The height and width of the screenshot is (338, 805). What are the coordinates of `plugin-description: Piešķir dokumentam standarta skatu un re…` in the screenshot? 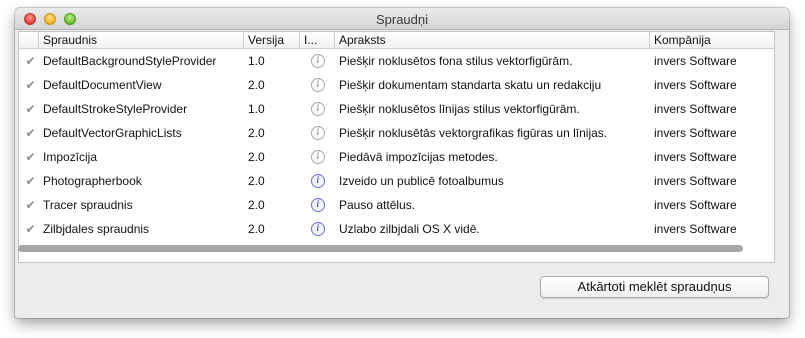 It's located at (470, 85).